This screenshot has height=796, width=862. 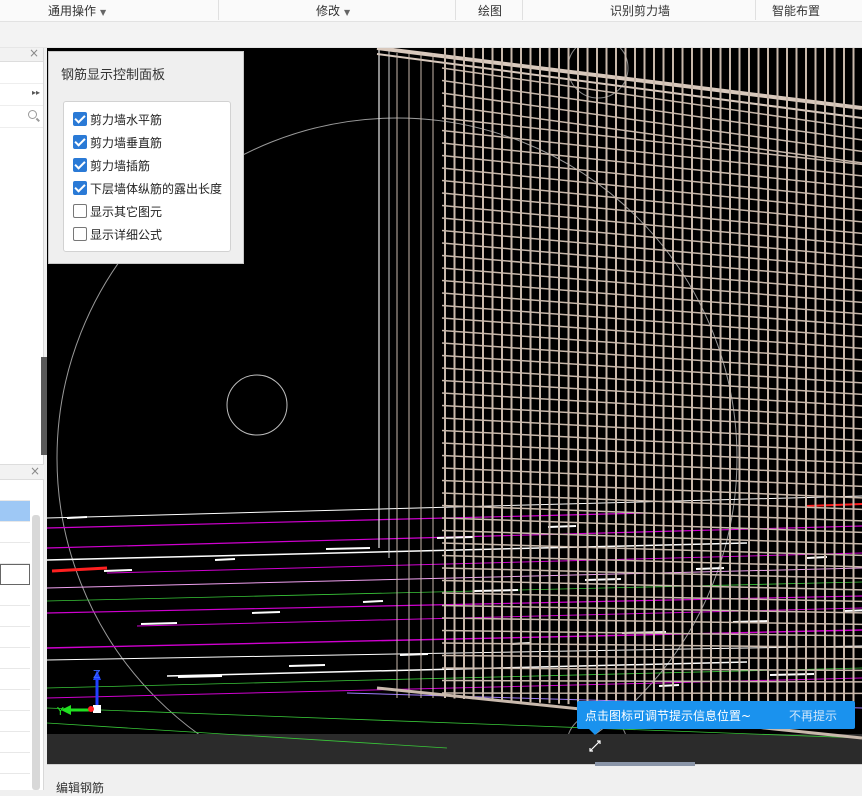 I want to click on ground-band, so click(x=454, y=749).